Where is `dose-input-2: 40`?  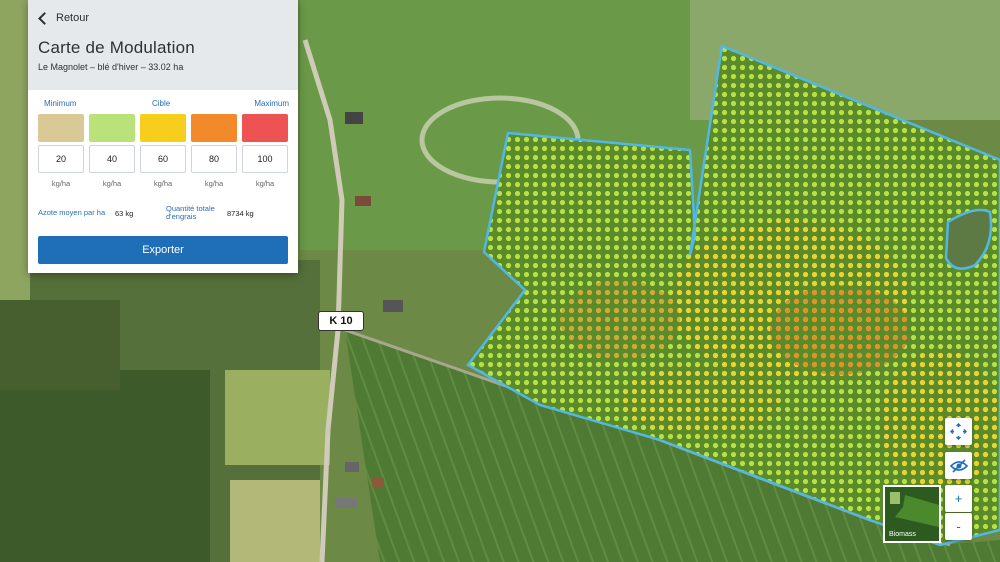
dose-input-2: 40 is located at coordinates (112, 159).